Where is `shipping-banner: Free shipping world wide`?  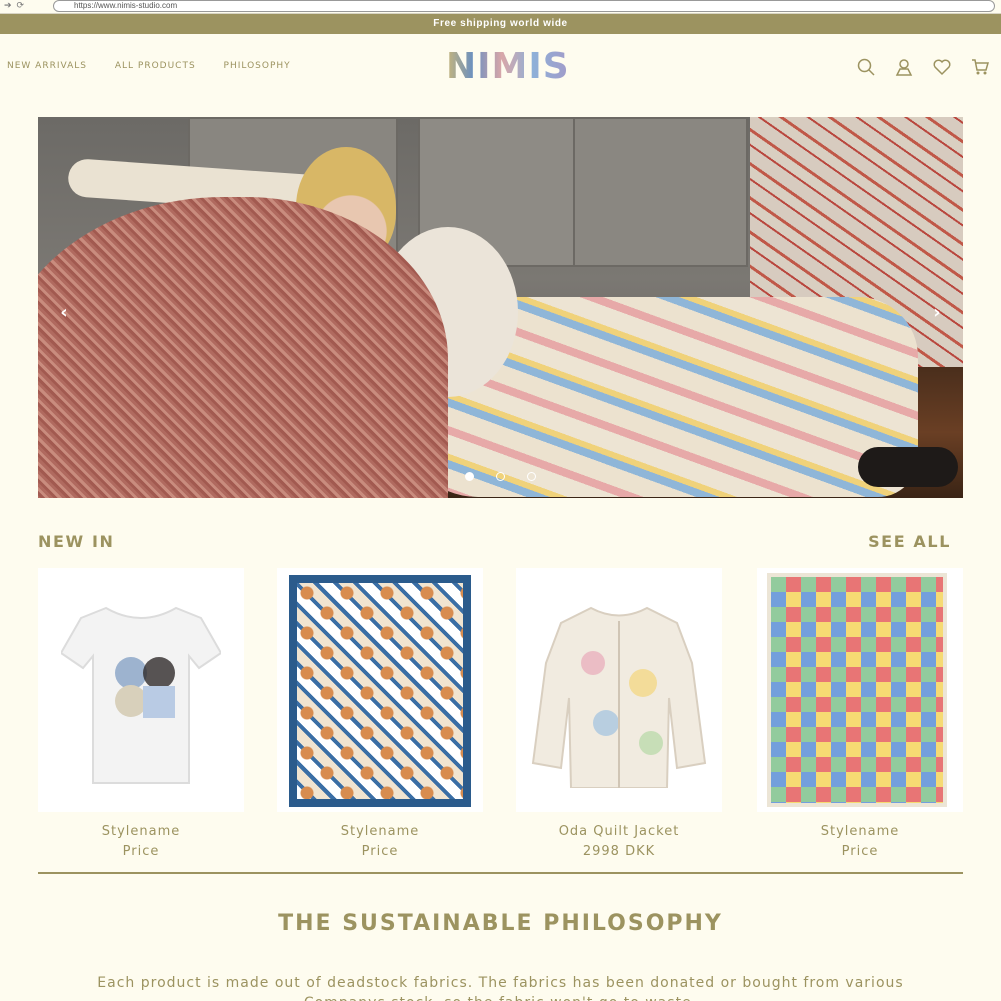
shipping-banner: Free shipping world wide is located at coordinates (500, 24).